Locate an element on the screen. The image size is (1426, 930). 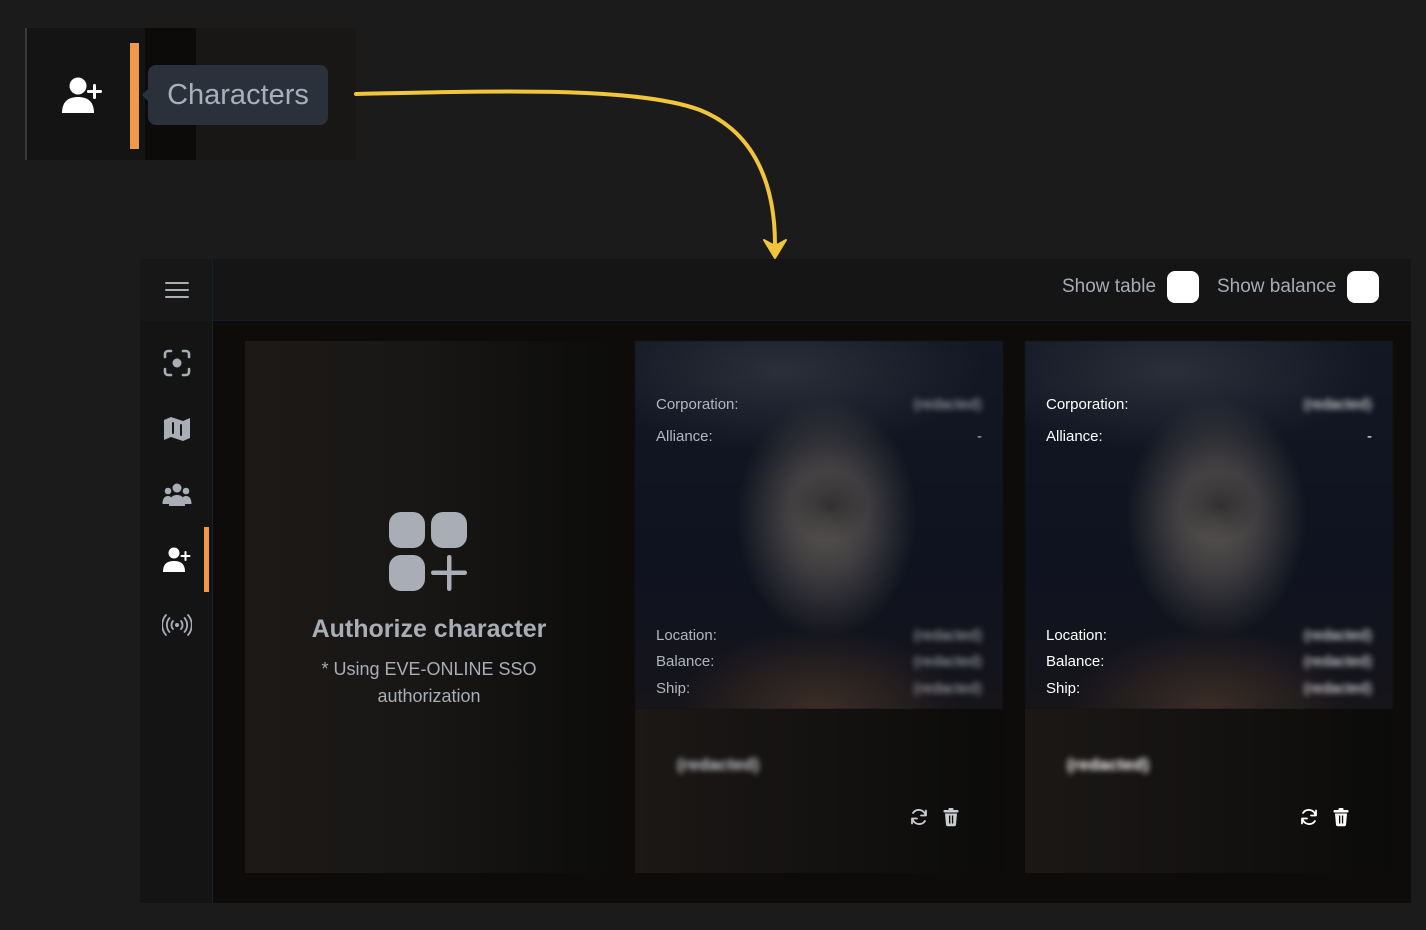
authorize-subtitle: * Using EVE-ONLINE SSO authorization is located at coordinates (429, 682).